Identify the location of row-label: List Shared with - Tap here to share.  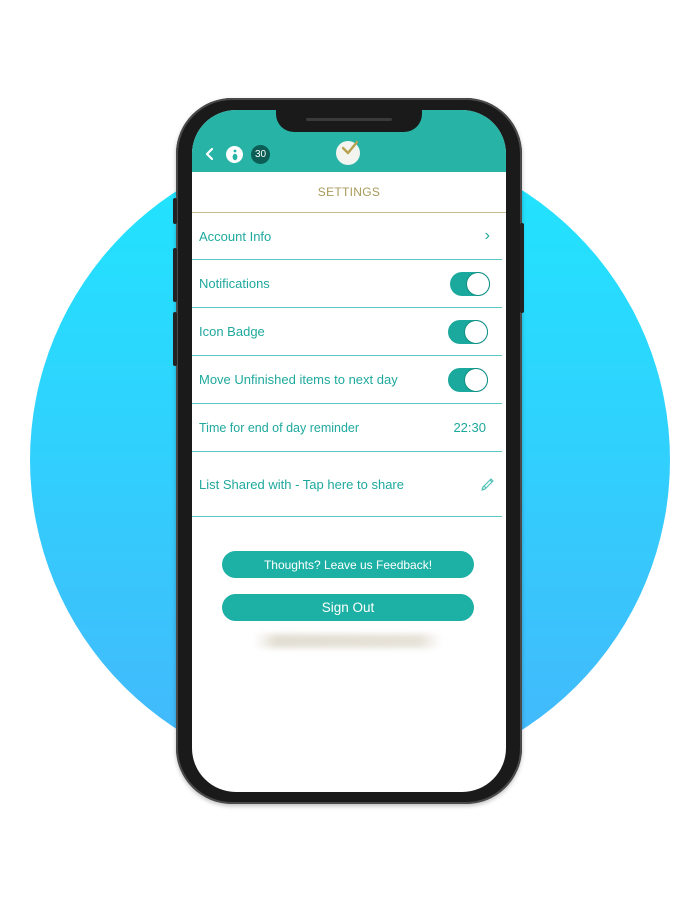
(301, 484).